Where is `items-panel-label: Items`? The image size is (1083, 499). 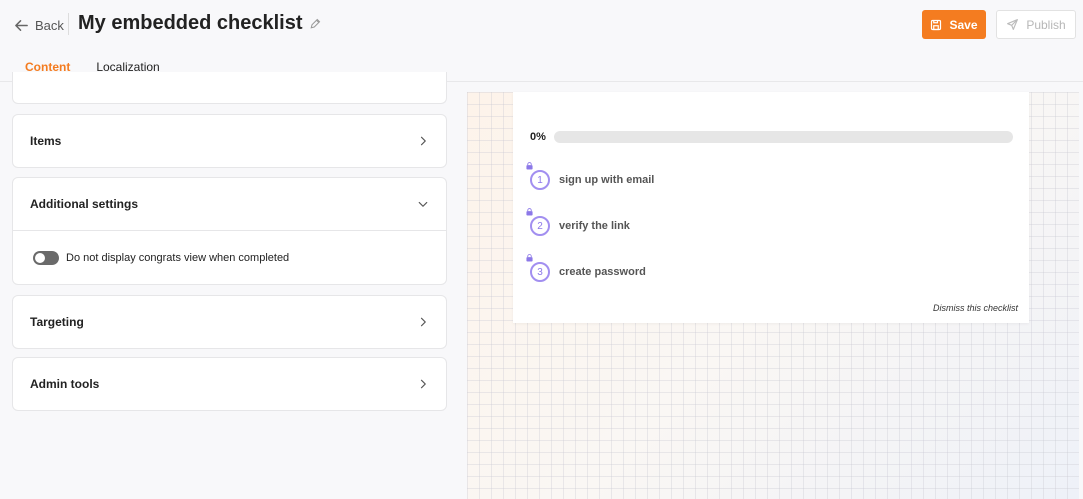 items-panel-label: Items is located at coordinates (46, 141).